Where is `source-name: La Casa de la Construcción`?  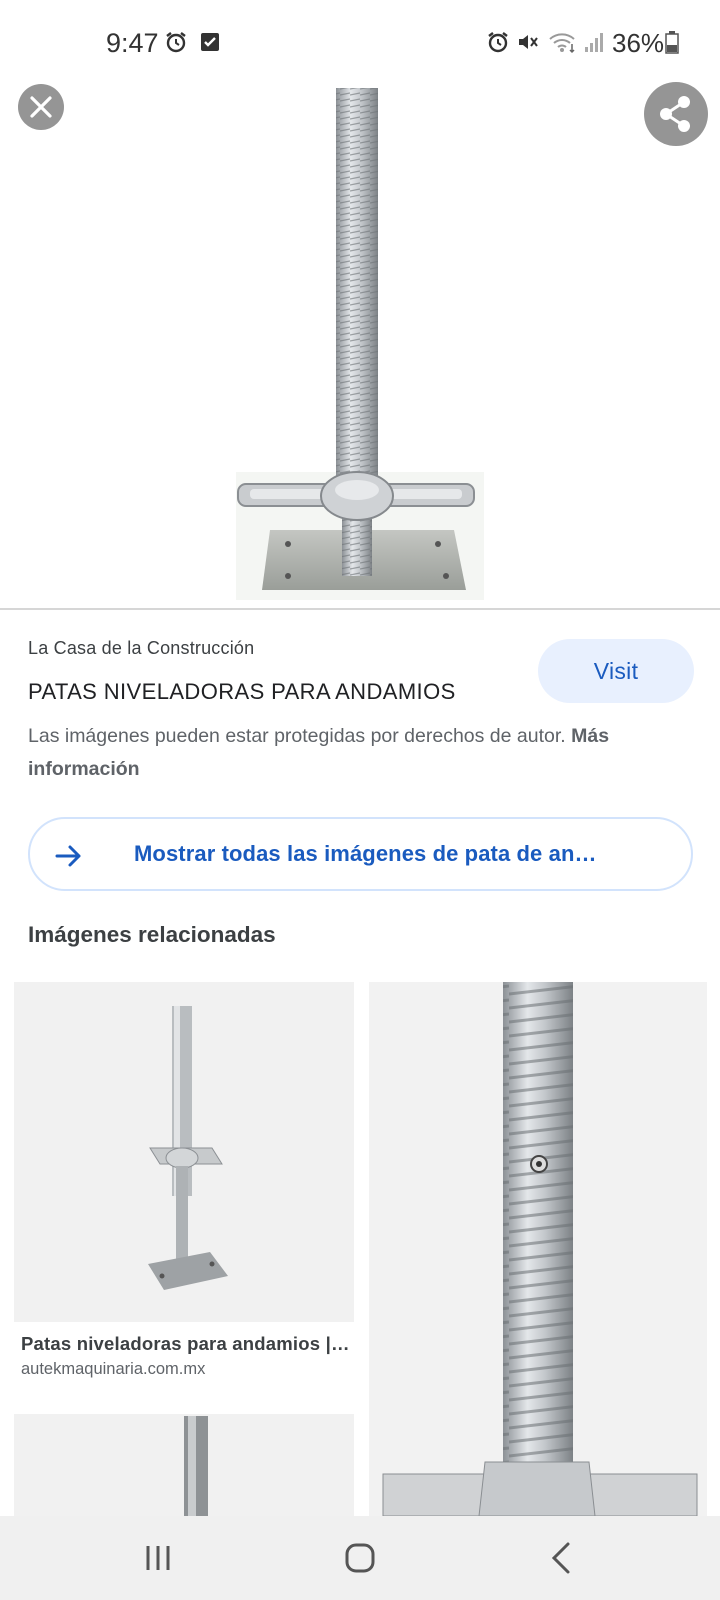
source-name: La Casa de la Construcción is located at coordinates (141, 648).